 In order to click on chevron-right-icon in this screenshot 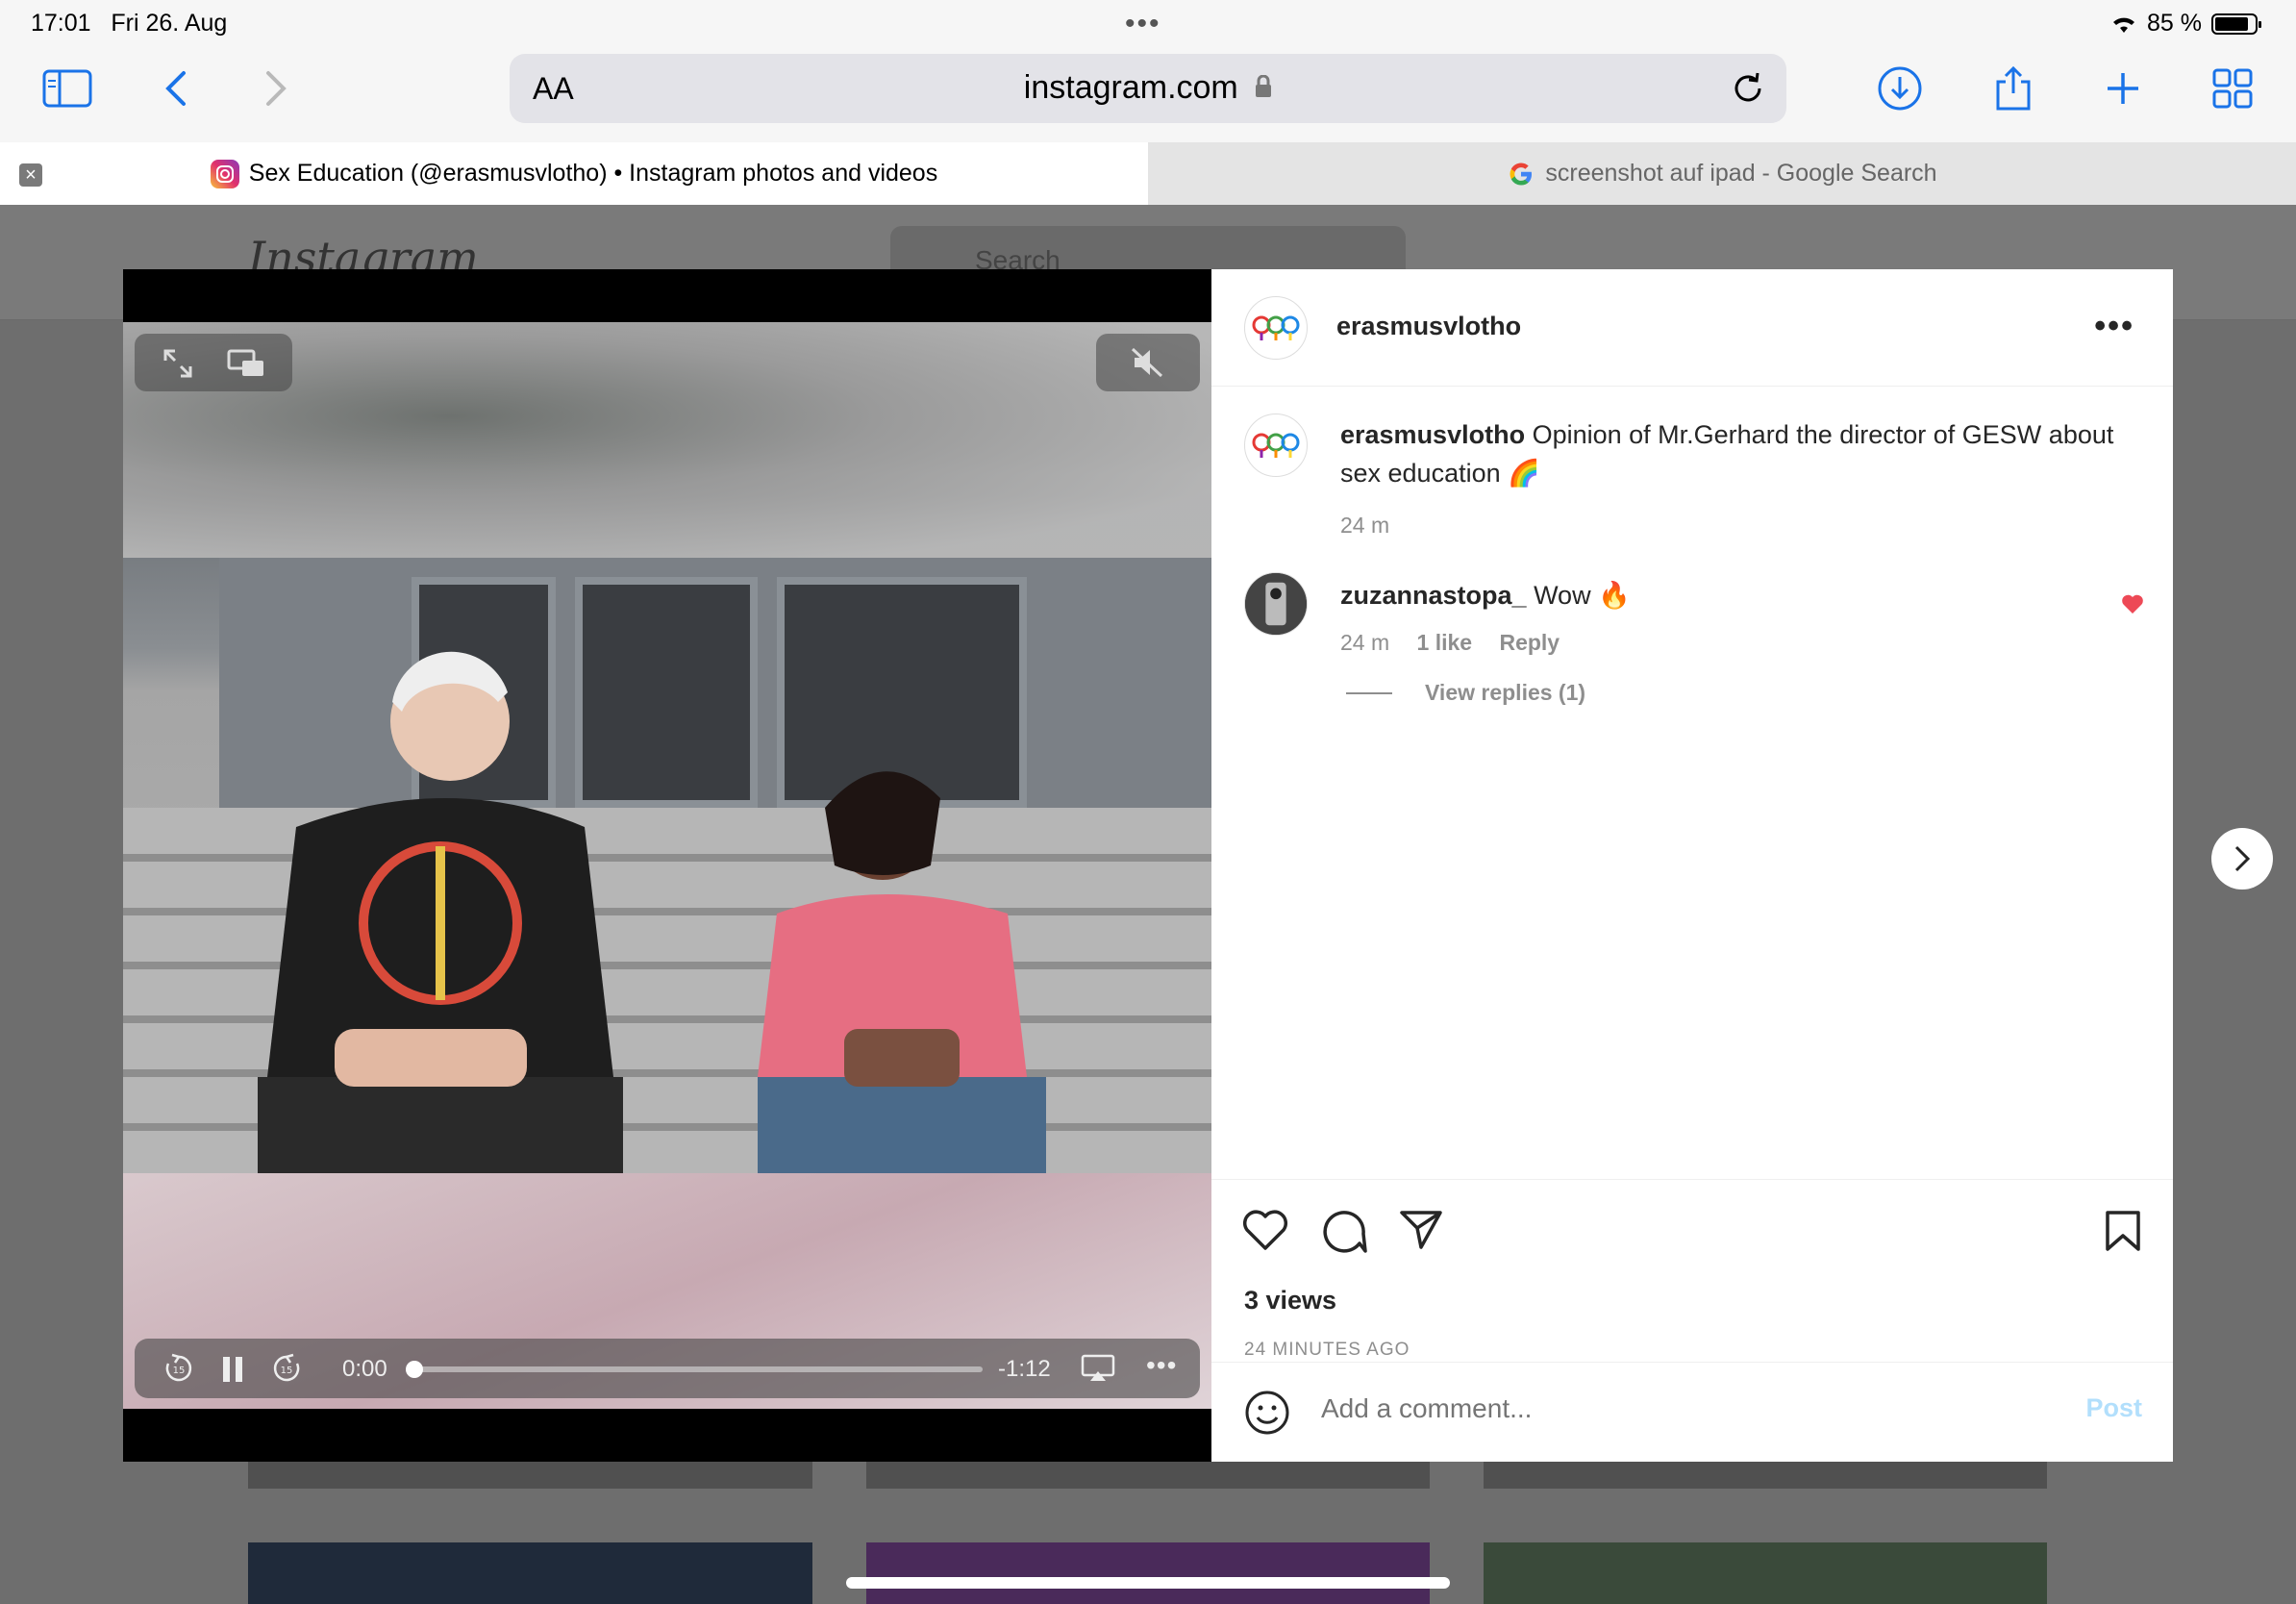, I will do `click(2242, 858)`.